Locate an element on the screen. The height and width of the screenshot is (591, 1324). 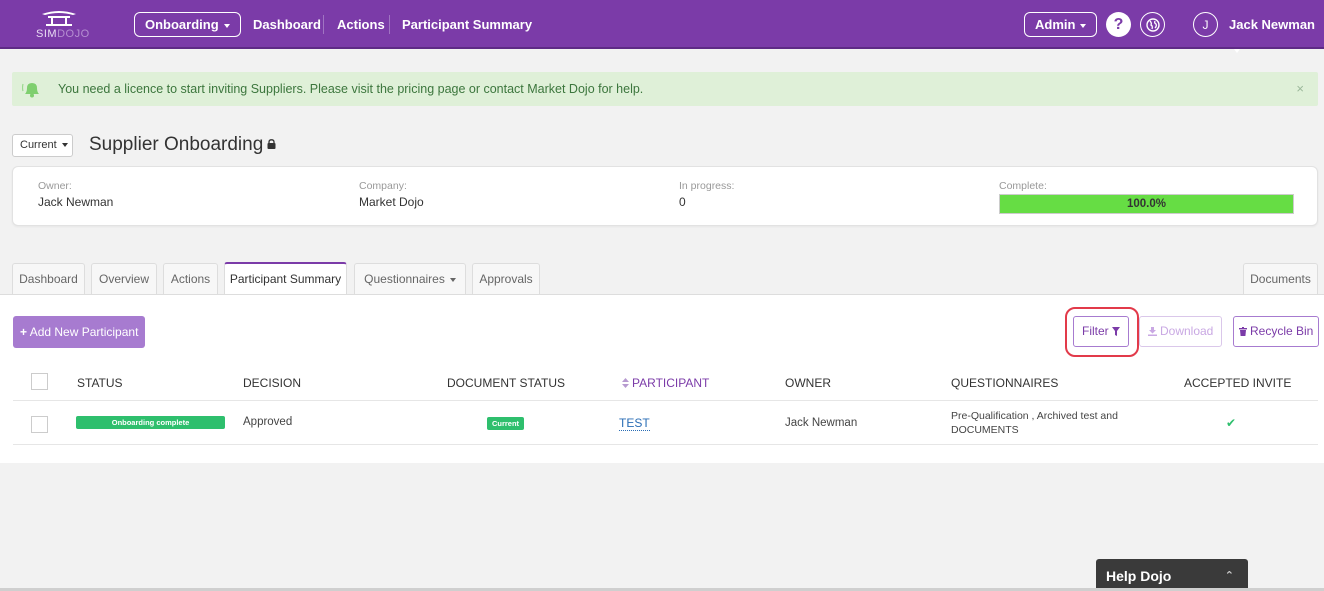
column-header-document-status: DOCUMENT STATUS is located at coordinates (506, 383).